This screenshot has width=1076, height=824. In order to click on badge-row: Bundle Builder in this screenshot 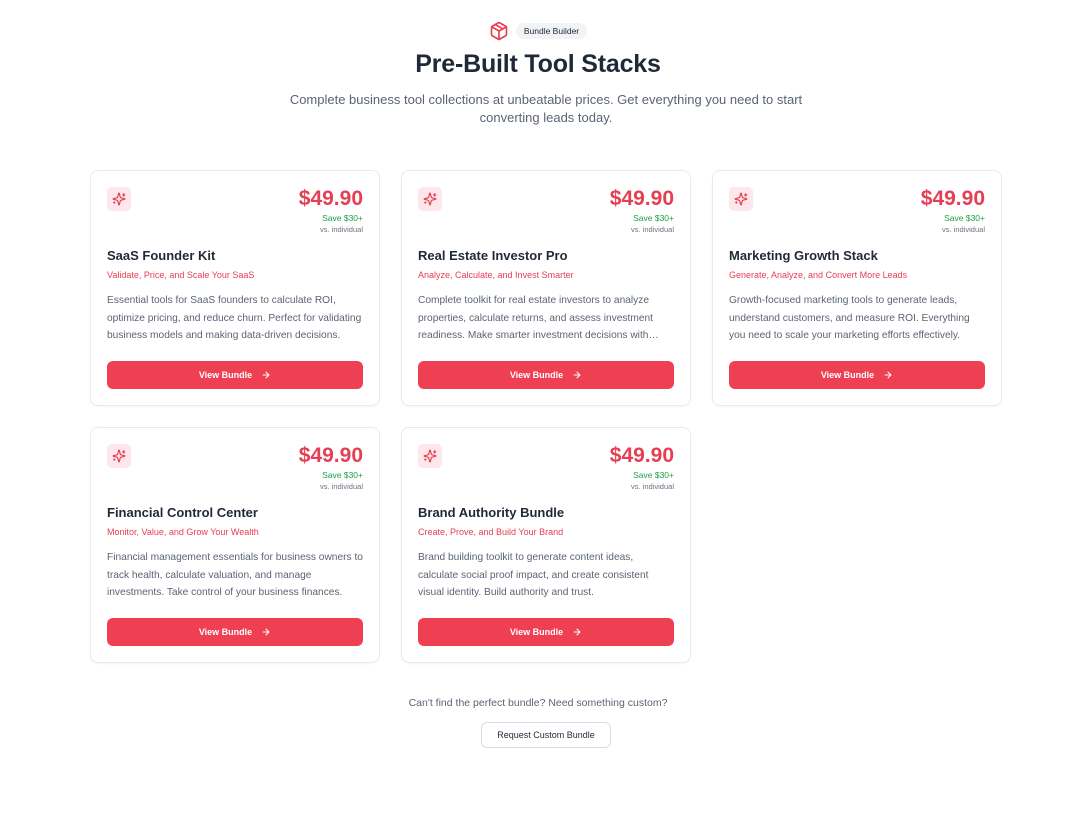, I will do `click(538, 31)`.